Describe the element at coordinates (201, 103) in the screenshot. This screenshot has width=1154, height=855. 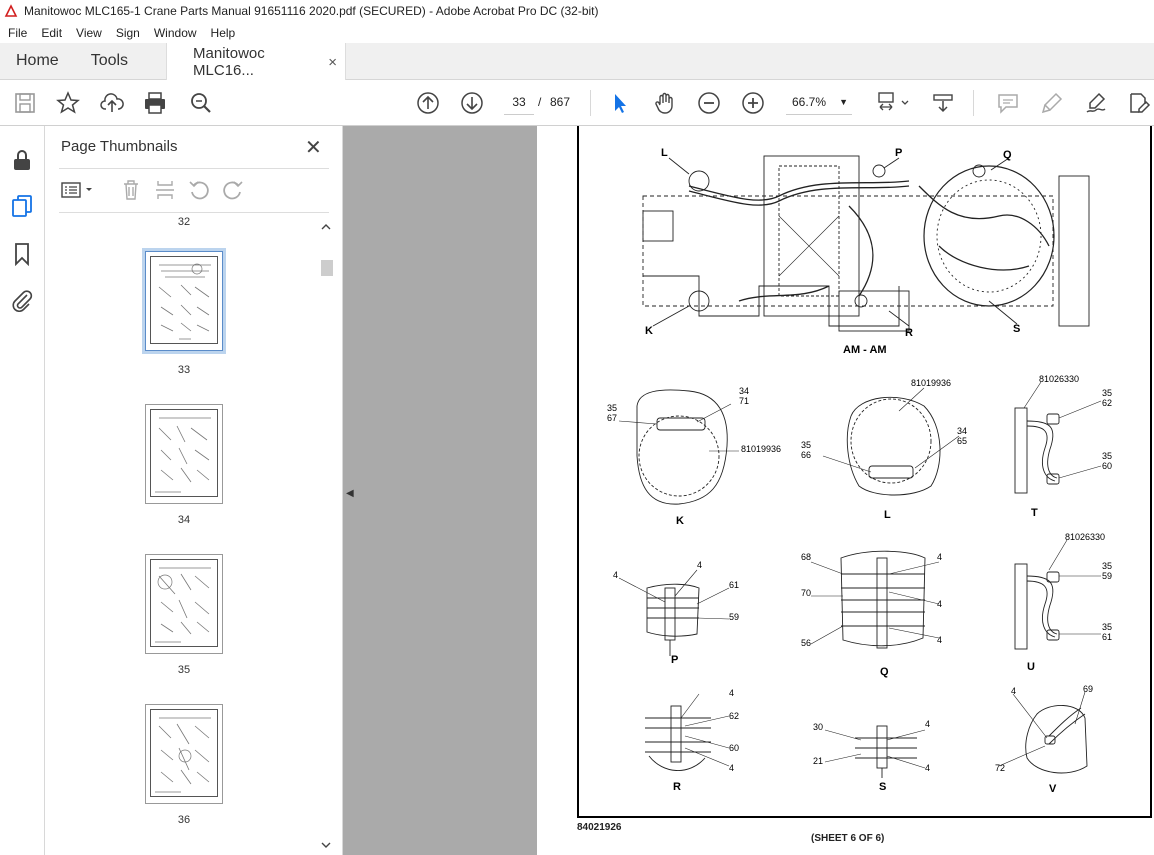
I see `zoom-search-icon` at that location.